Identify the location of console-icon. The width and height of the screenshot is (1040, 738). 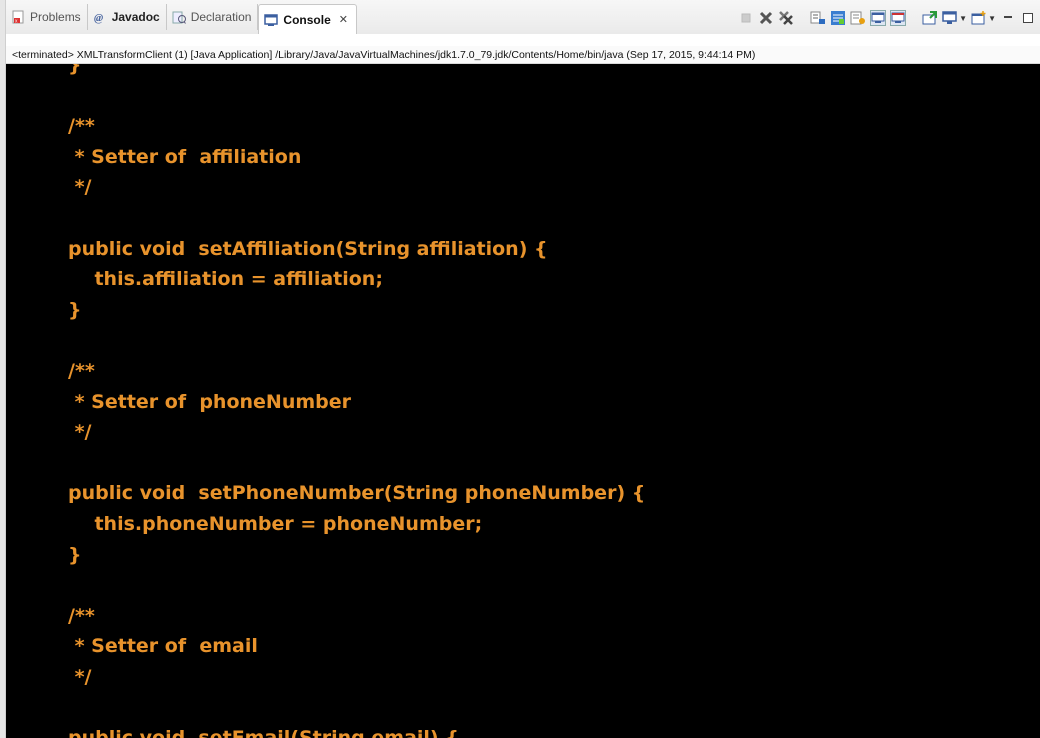
(271, 20).